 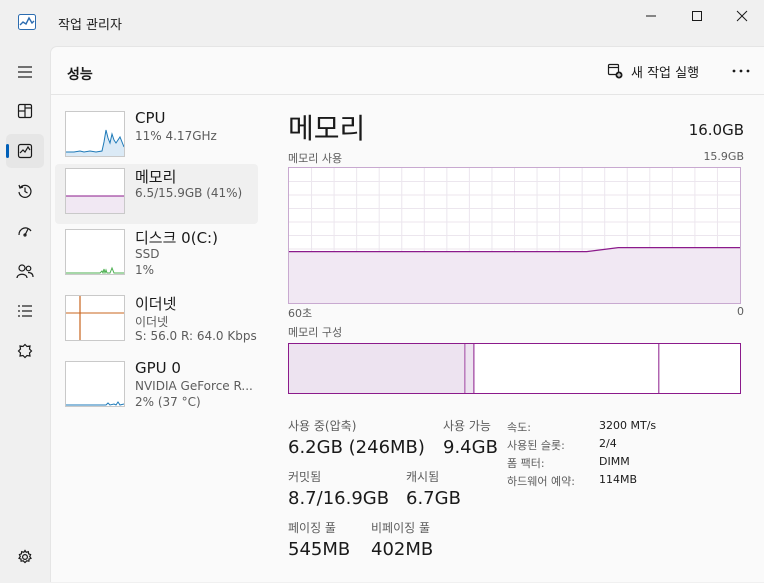 I want to click on in-use-label: 사용 중(압축), so click(x=322, y=426).